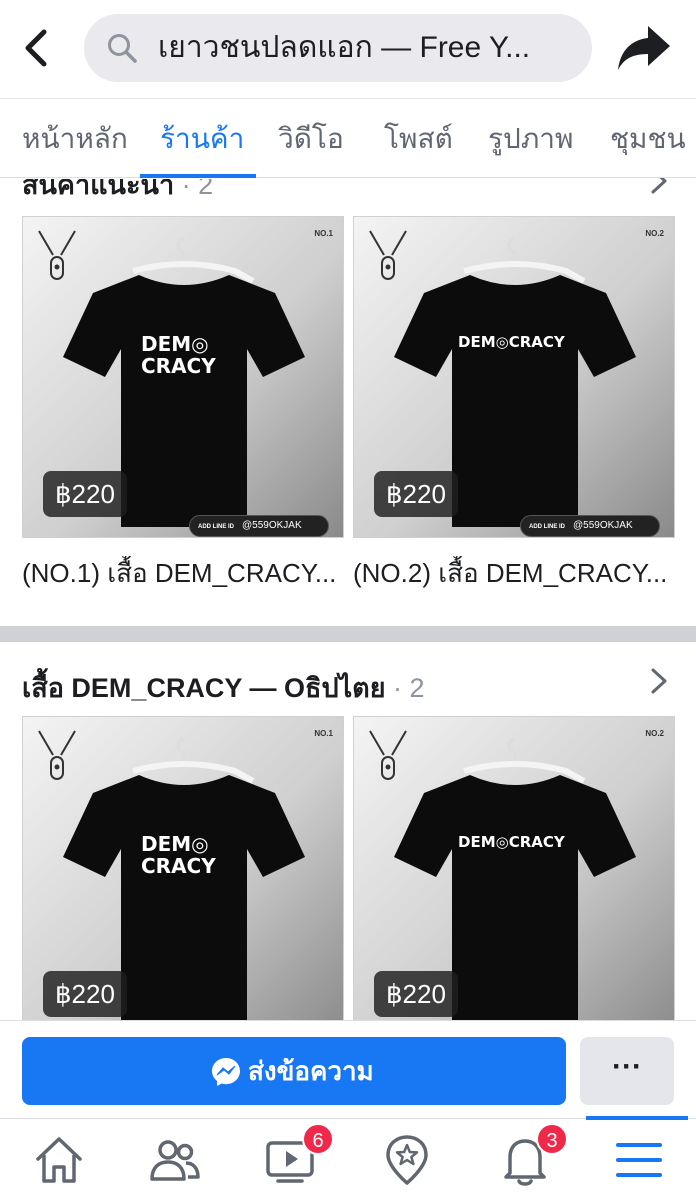 Image resolution: width=696 pixels, height=1200 pixels. What do you see at coordinates (514, 877) in the screenshot?
I see `product-card: NO.2 DEM◎CRACY ฿220` at bounding box center [514, 877].